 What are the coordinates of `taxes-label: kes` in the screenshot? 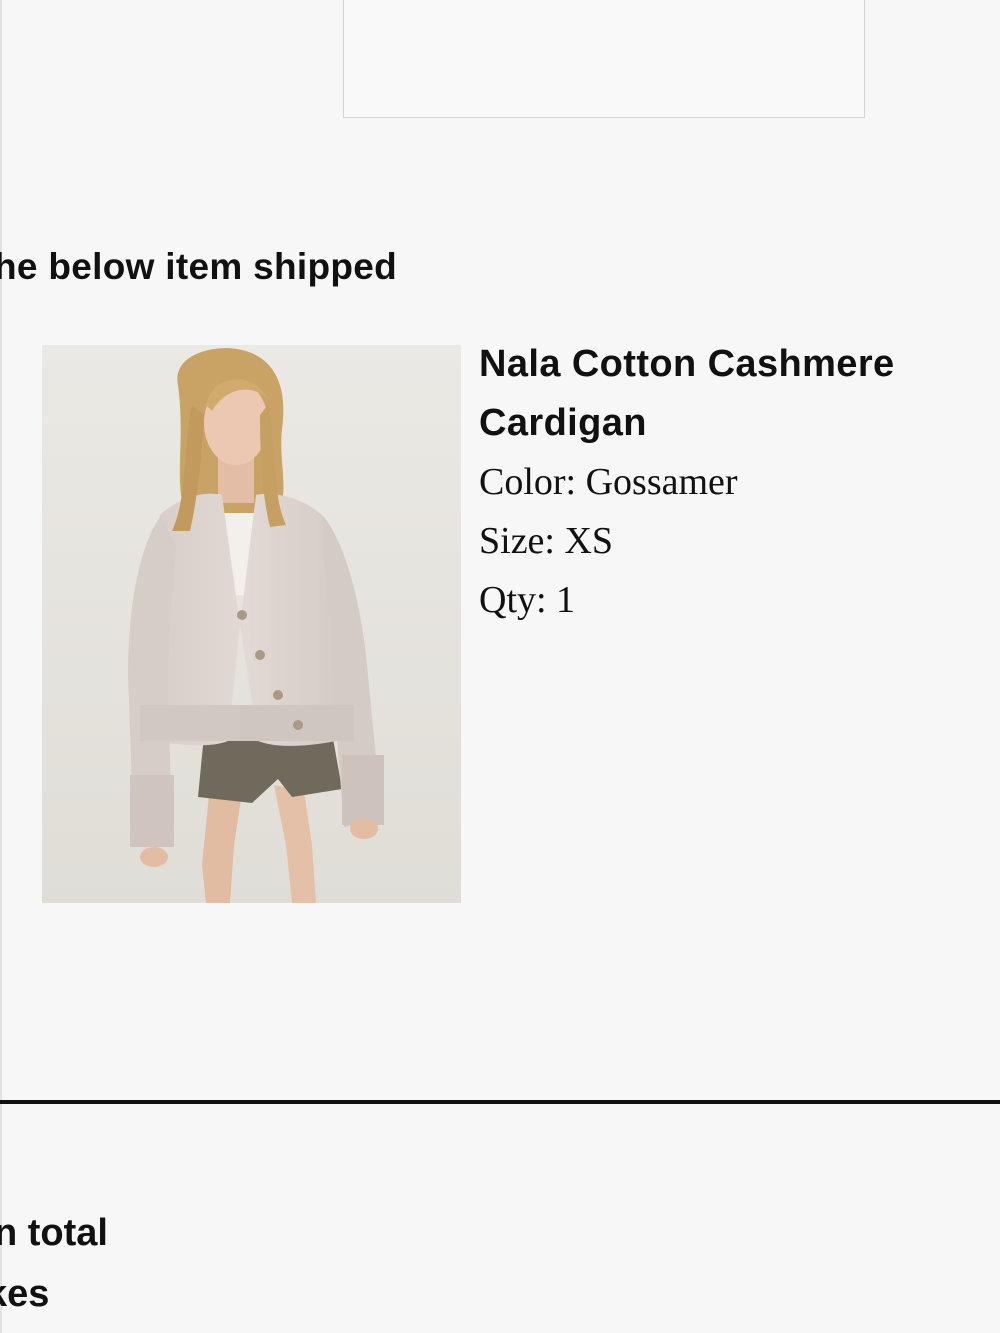 It's located at (25, 1294).